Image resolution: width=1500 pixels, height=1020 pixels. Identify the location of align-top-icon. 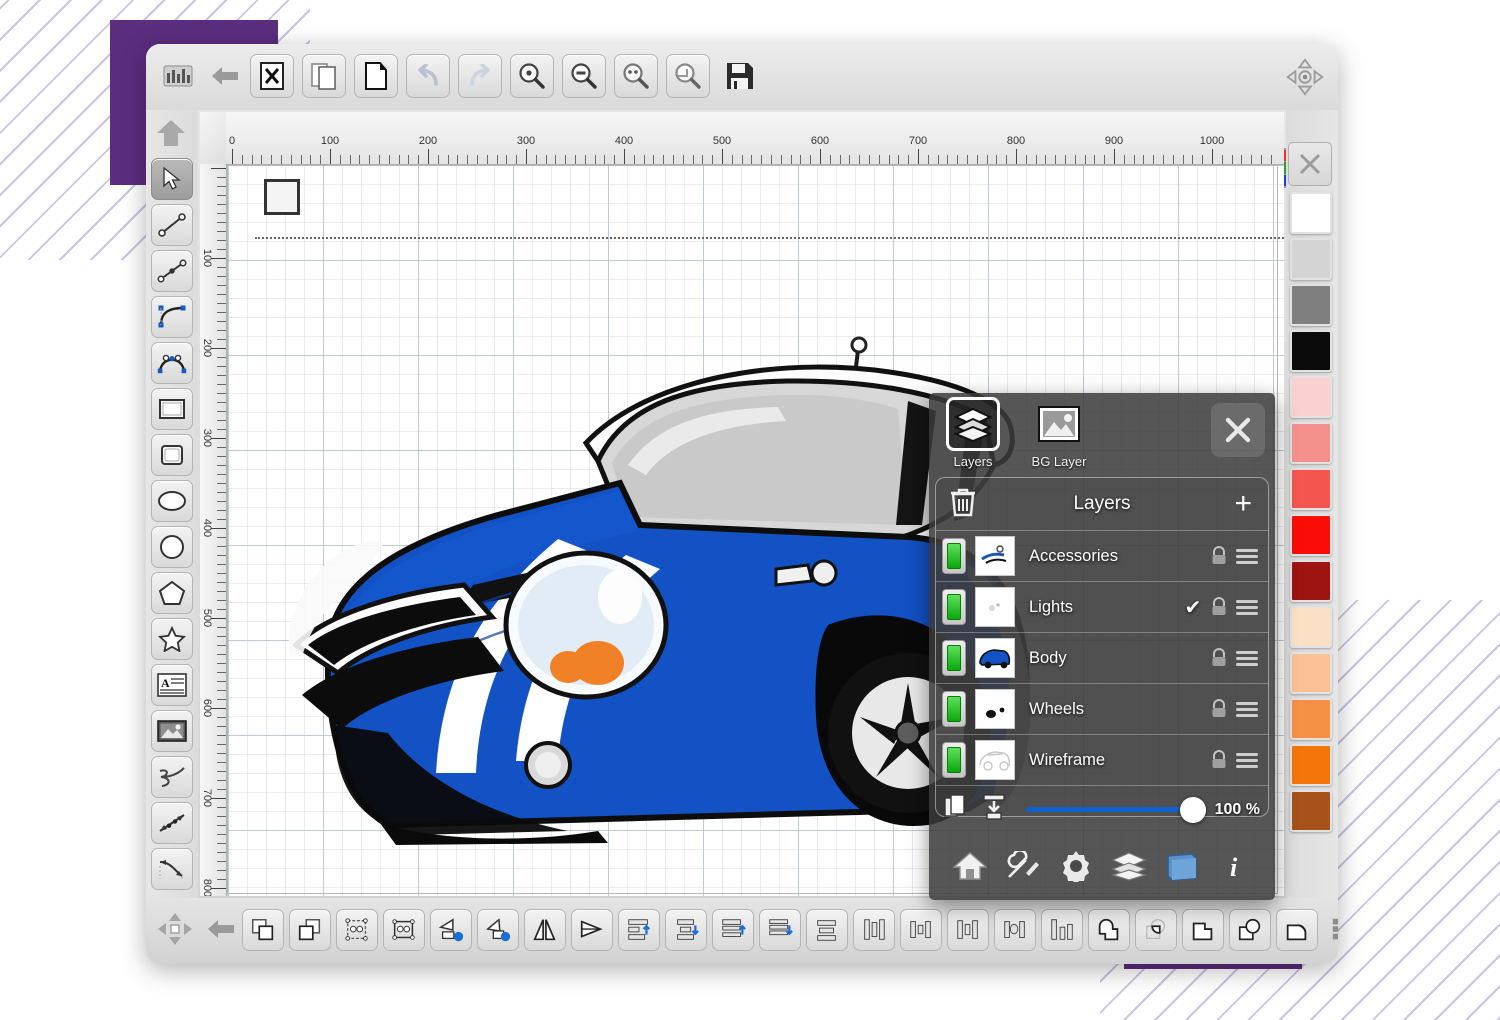
(827, 930).